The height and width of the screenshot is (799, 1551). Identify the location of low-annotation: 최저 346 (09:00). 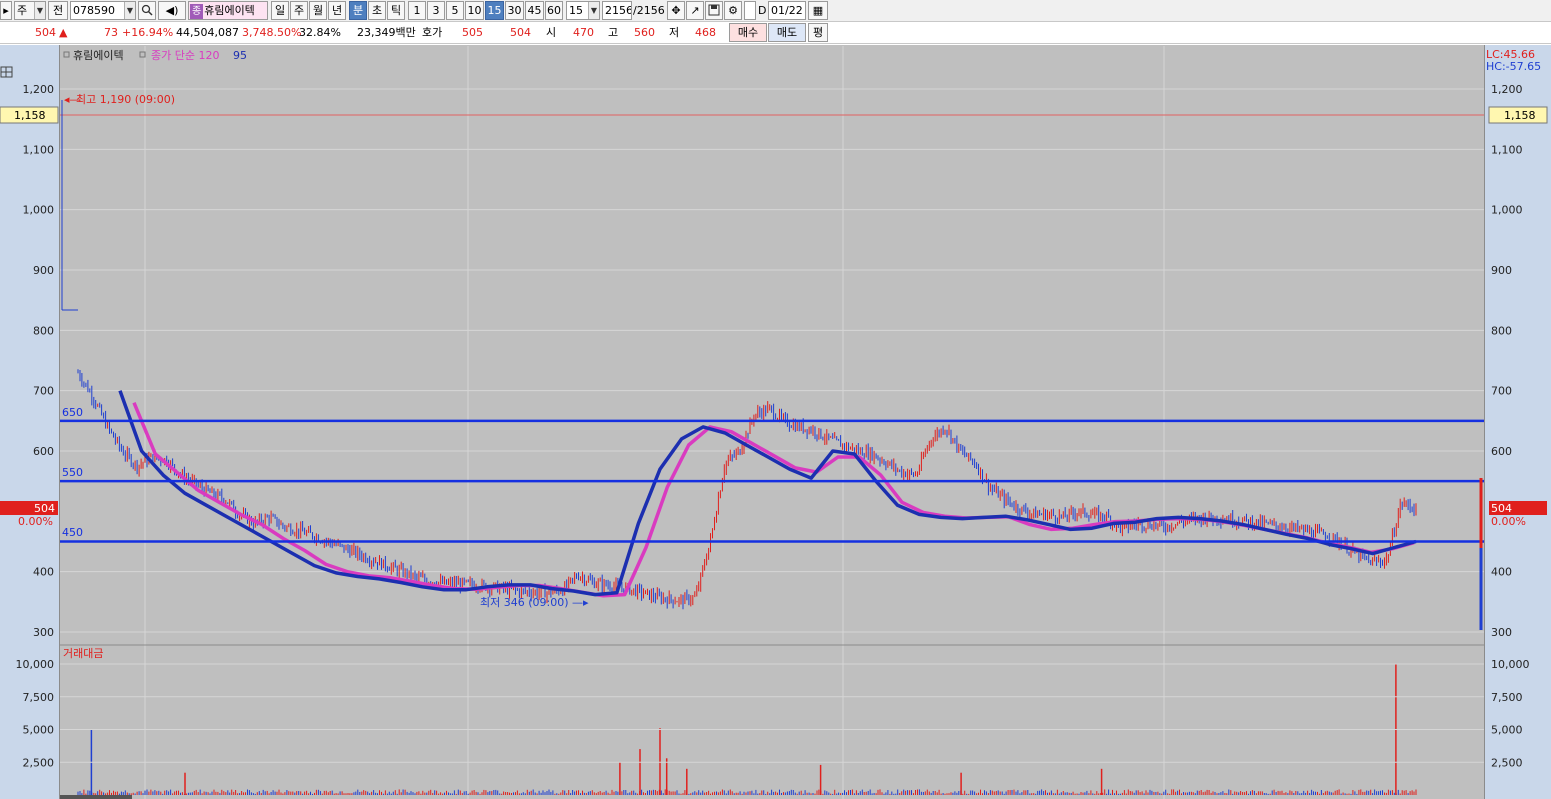
(524, 602).